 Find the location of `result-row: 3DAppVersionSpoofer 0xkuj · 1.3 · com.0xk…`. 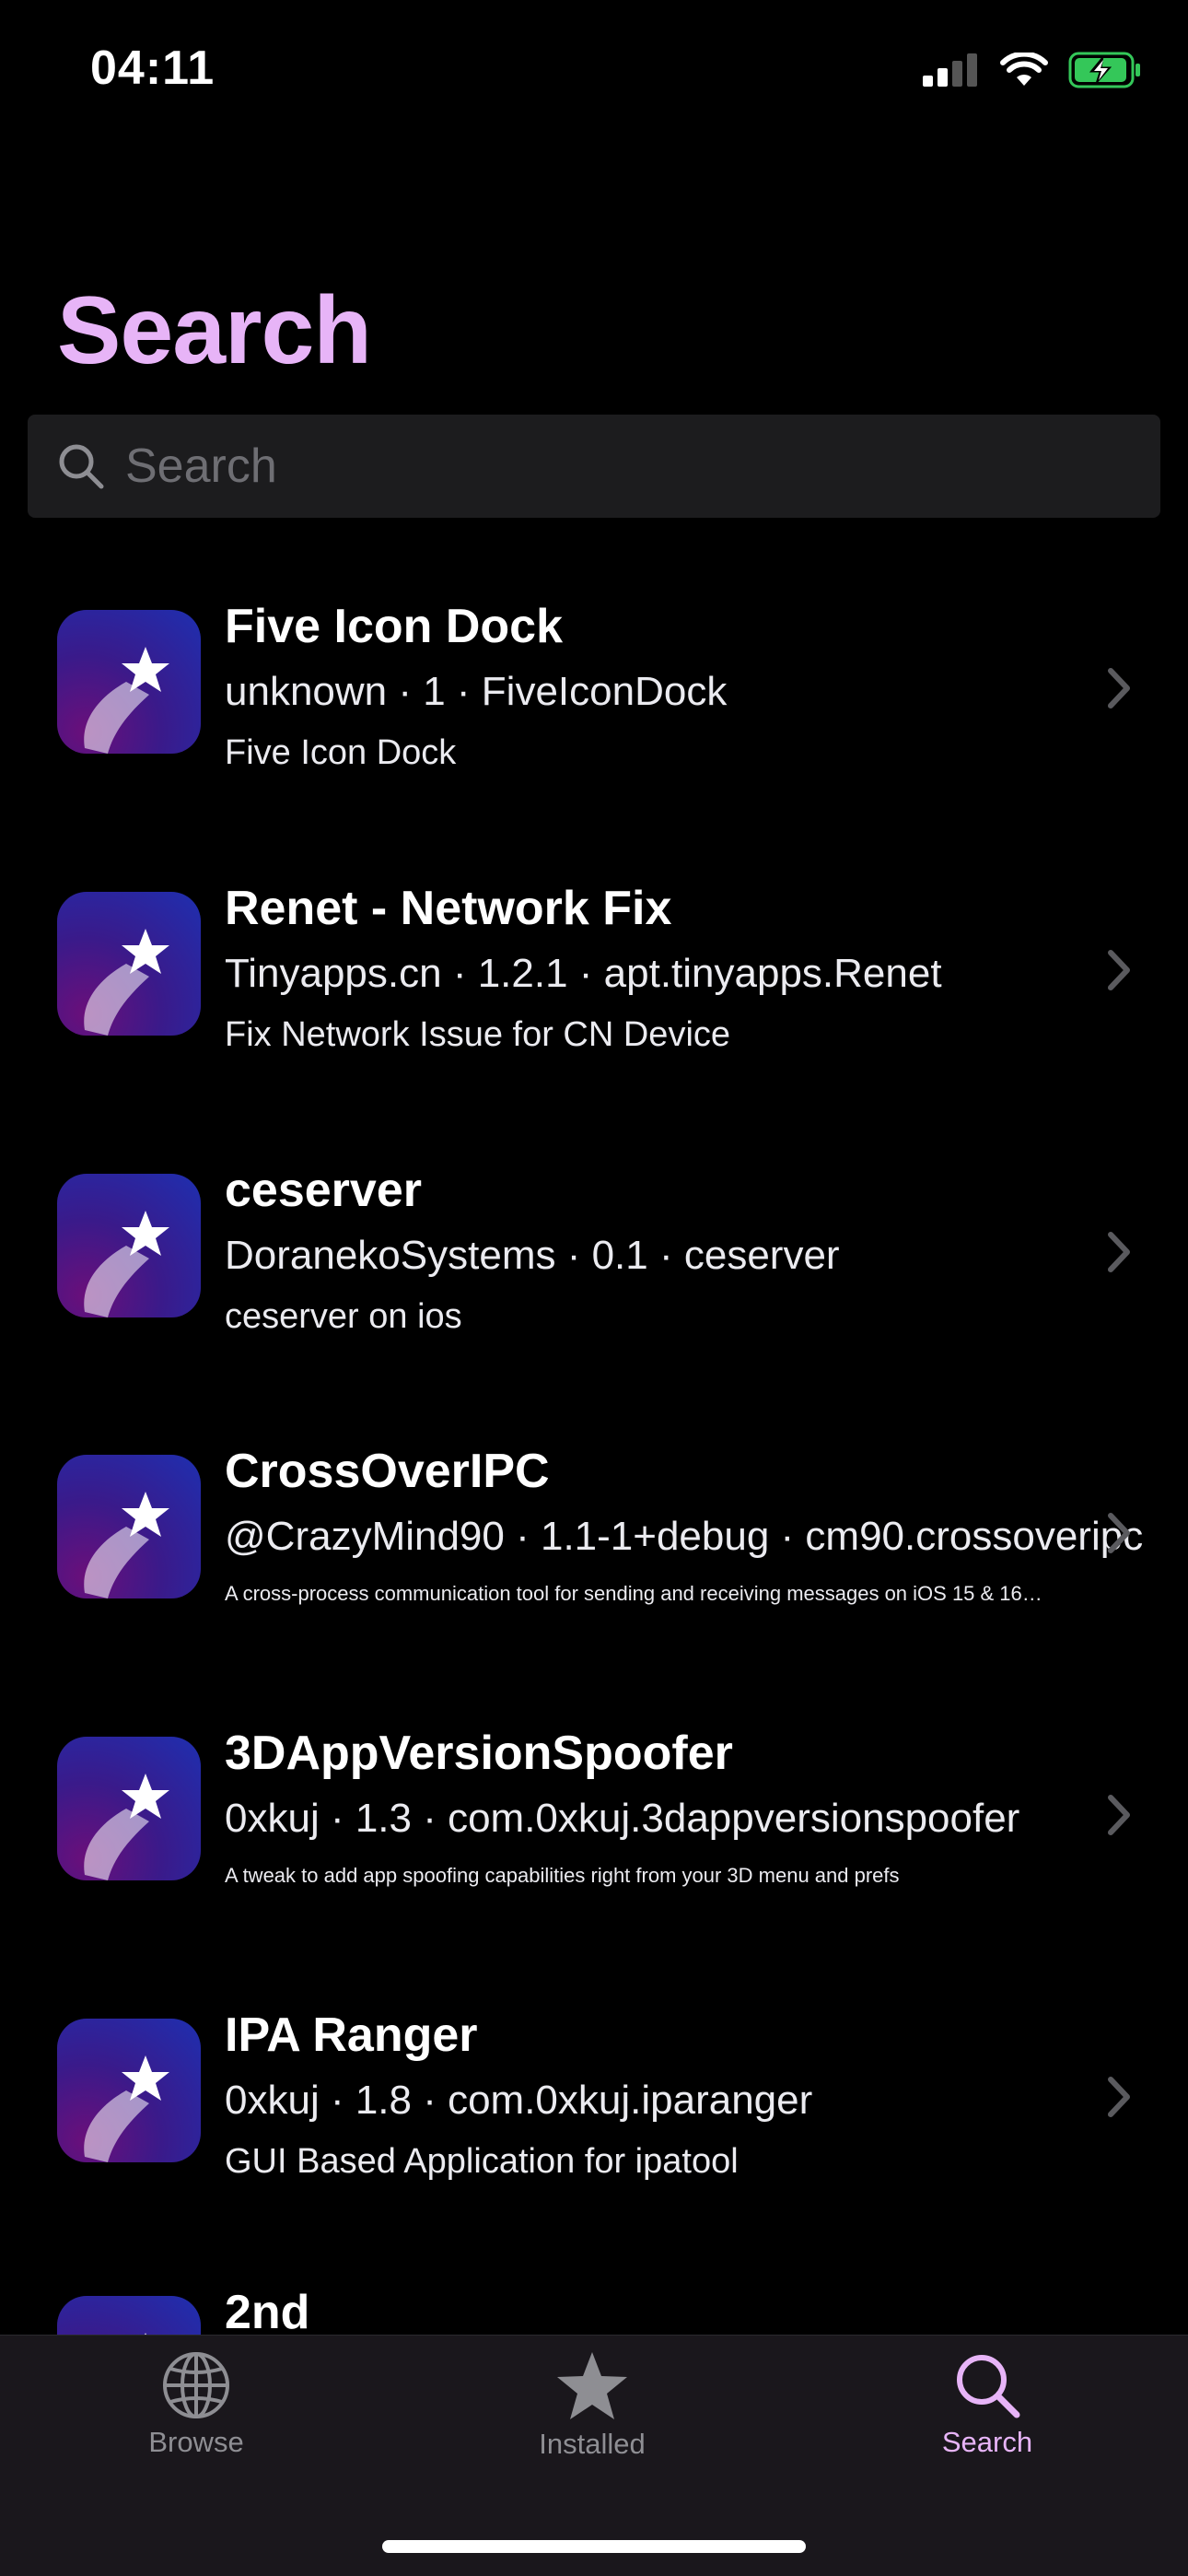

result-row: 3DAppVersionSpoofer 0xkuj · 1.3 · com.0xk… is located at coordinates (594, 1822).